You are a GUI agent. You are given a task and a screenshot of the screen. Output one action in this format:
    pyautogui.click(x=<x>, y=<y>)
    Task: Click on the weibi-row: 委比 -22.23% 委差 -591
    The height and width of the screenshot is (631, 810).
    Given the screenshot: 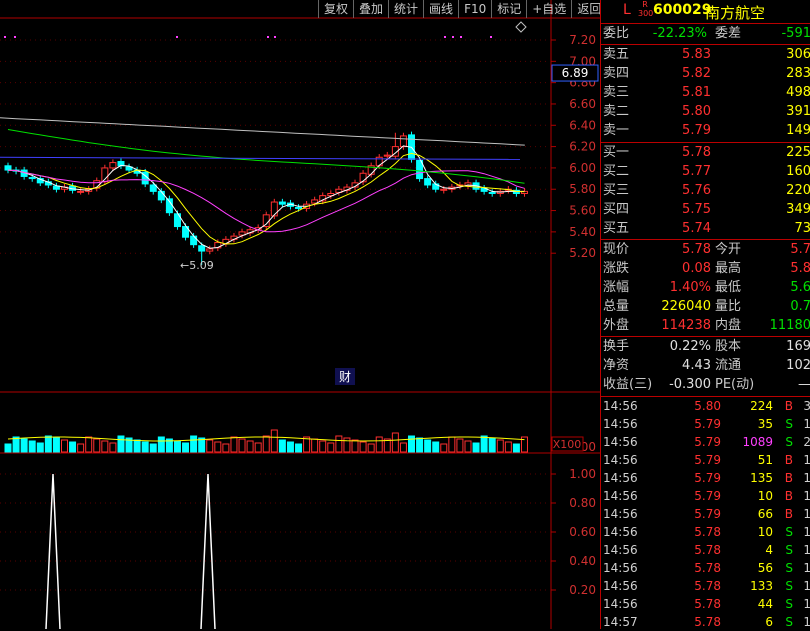 What is the action you would take?
    pyautogui.click(x=705, y=33)
    